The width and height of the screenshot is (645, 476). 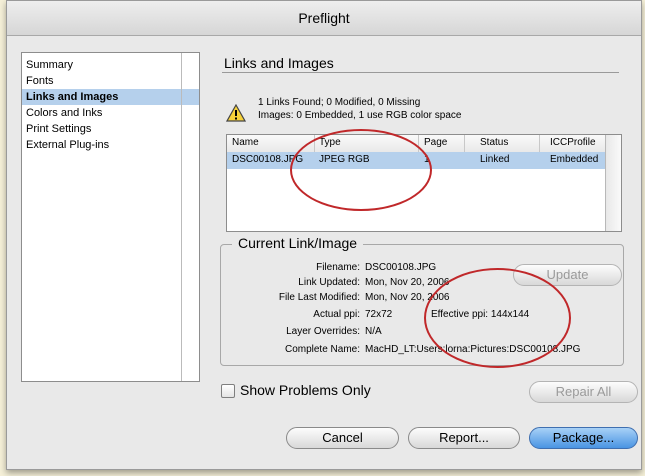 I want to click on row-status: Linked, so click(x=495, y=159).